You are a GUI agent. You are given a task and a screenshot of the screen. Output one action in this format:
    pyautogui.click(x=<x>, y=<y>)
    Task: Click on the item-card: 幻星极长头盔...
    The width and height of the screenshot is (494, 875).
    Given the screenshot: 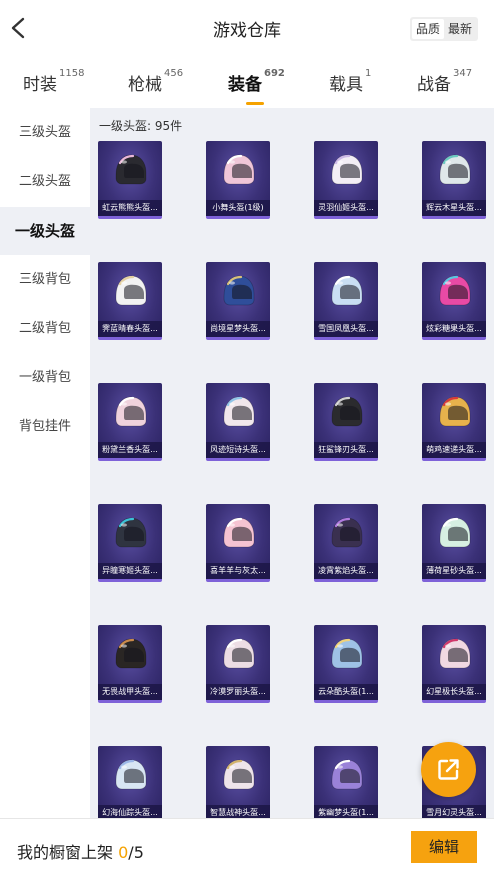 What is the action you would take?
    pyautogui.click(x=454, y=664)
    